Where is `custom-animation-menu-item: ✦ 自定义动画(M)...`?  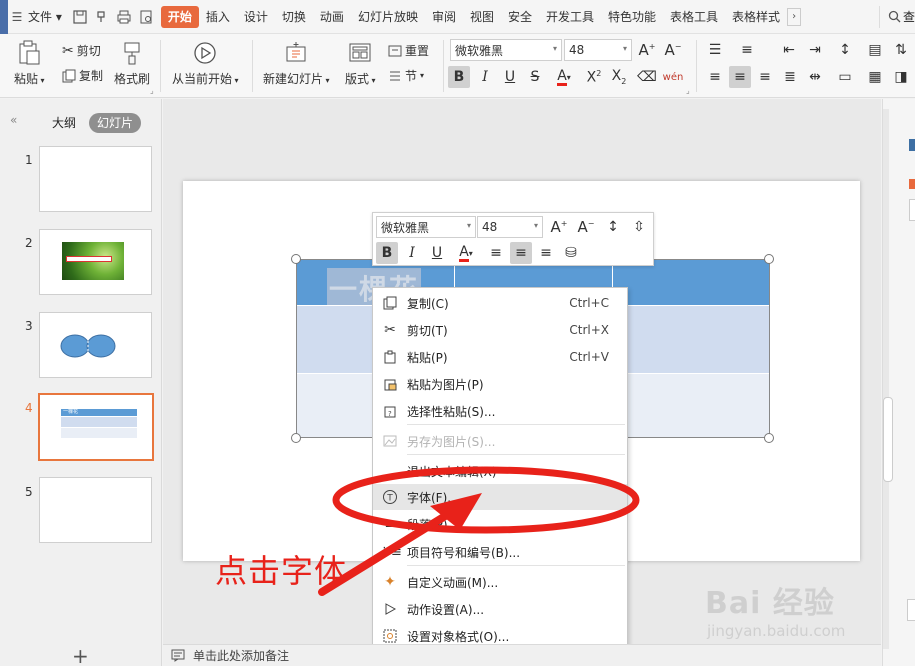 custom-animation-menu-item: ✦ 自定义动画(M)... is located at coordinates (500, 582).